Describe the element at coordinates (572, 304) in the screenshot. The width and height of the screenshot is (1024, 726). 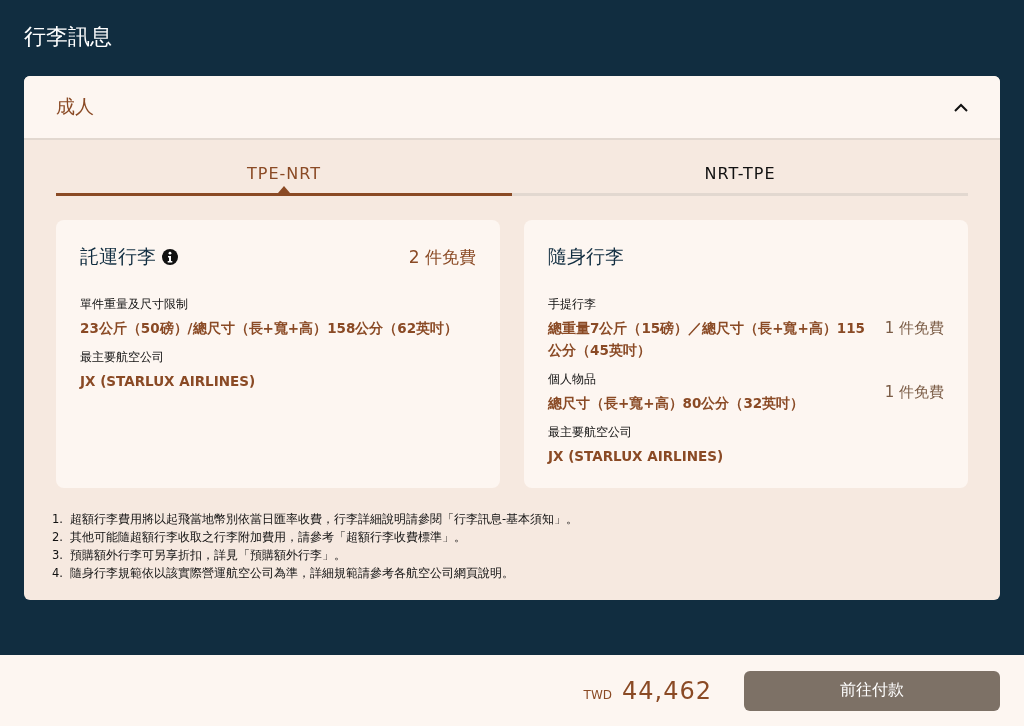
I see `item-label: 手提行李` at that location.